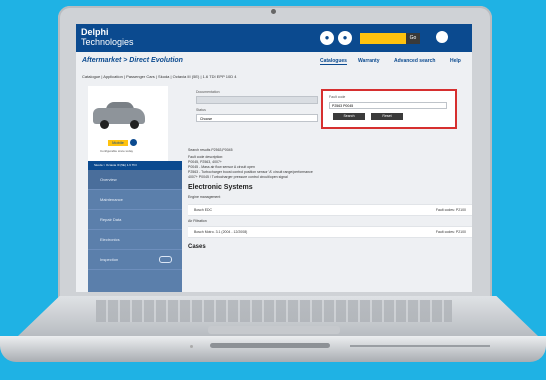 This screenshot has height=380, width=546. I want to click on search-results-line: Search results P2563,P0045, so click(210, 150).